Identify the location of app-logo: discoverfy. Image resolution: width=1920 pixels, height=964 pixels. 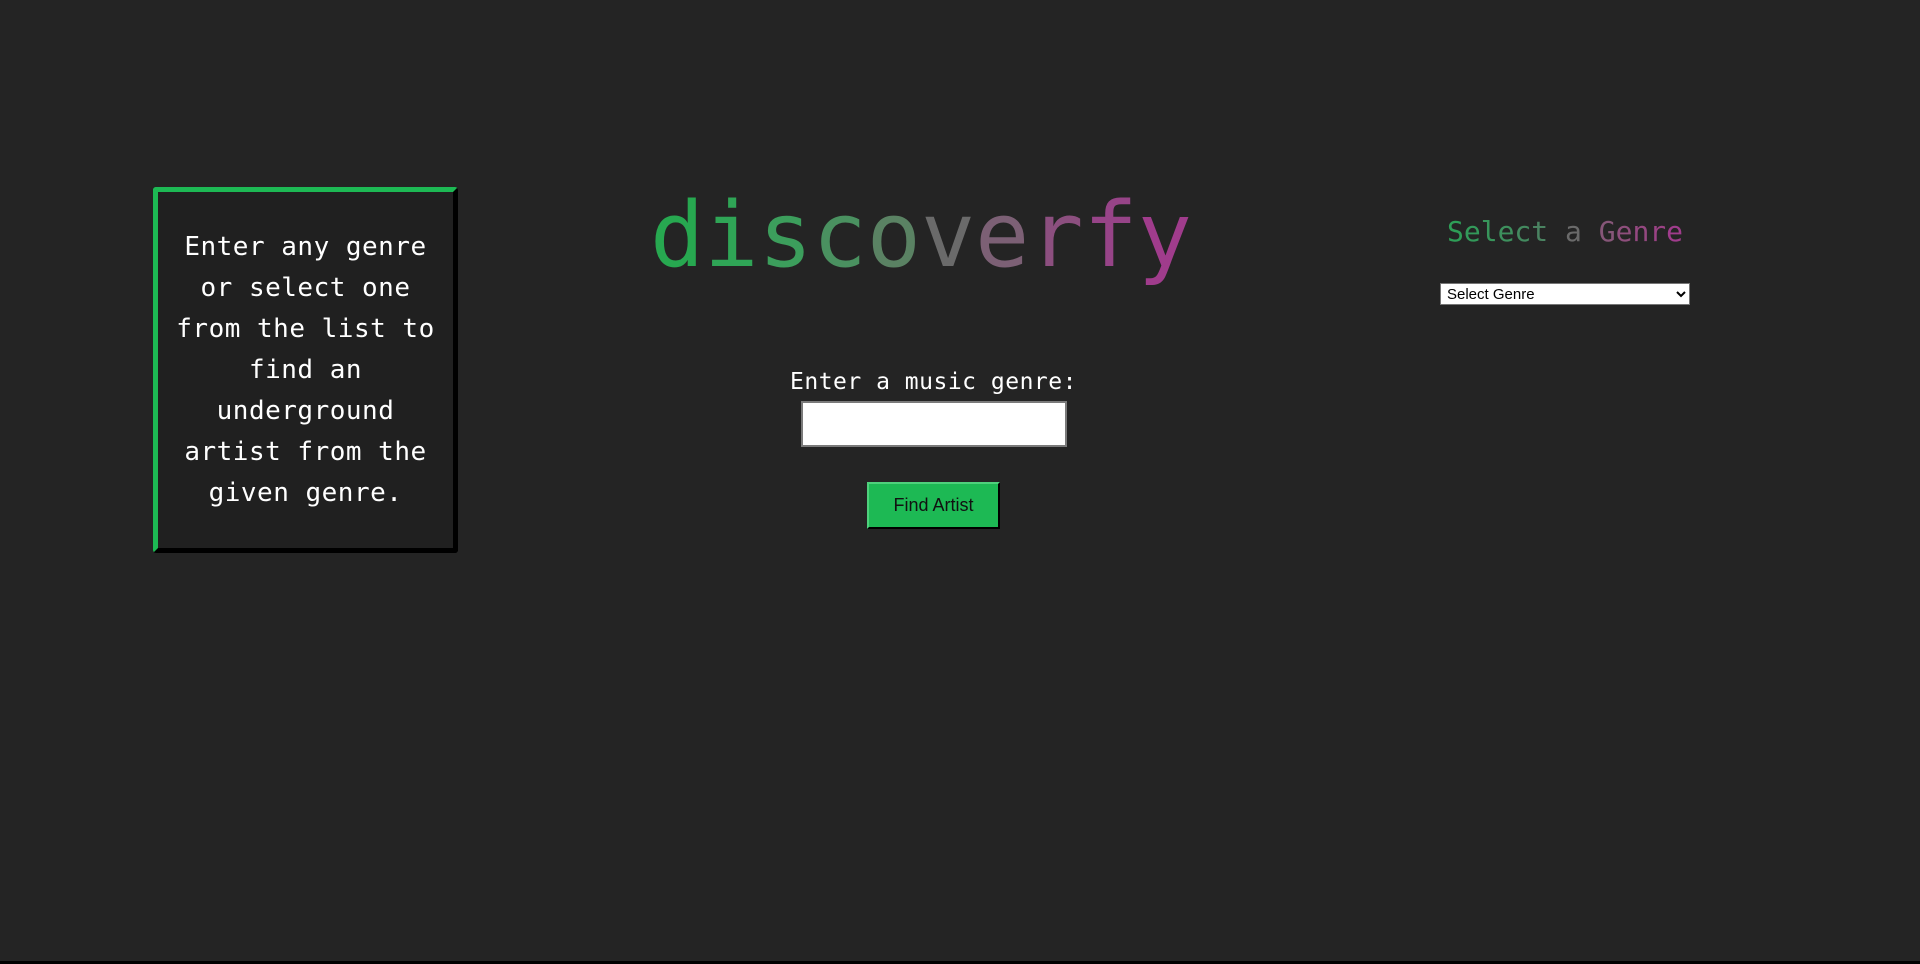
(935, 236).